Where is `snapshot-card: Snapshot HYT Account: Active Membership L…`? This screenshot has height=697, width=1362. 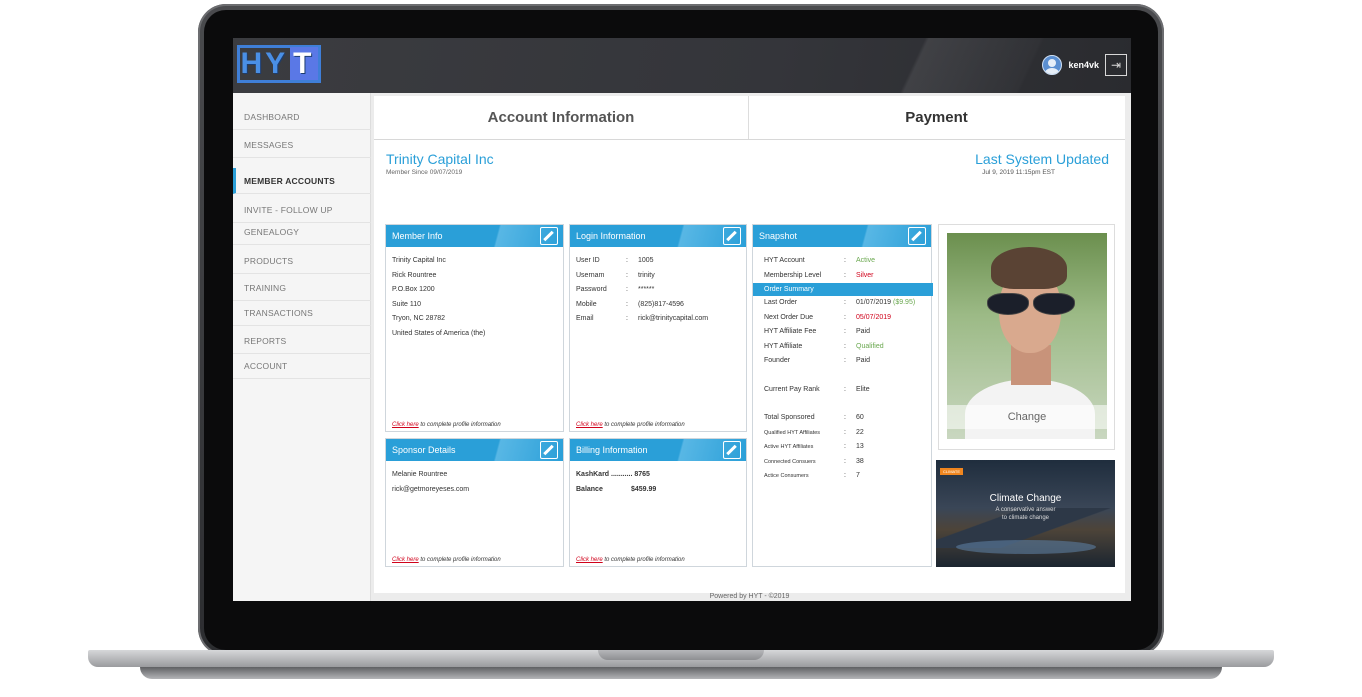
snapshot-card: Snapshot HYT Account: Active Membership L… is located at coordinates (842, 395).